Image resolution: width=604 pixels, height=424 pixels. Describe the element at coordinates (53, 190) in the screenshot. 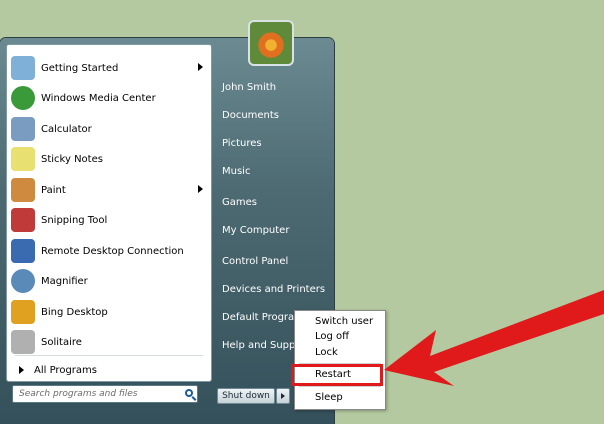

I see `program-label: Paint` at that location.